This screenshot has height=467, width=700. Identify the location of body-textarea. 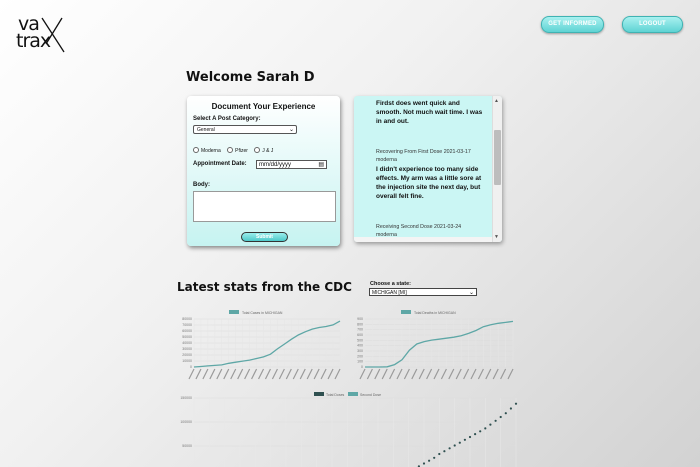
(264, 206).